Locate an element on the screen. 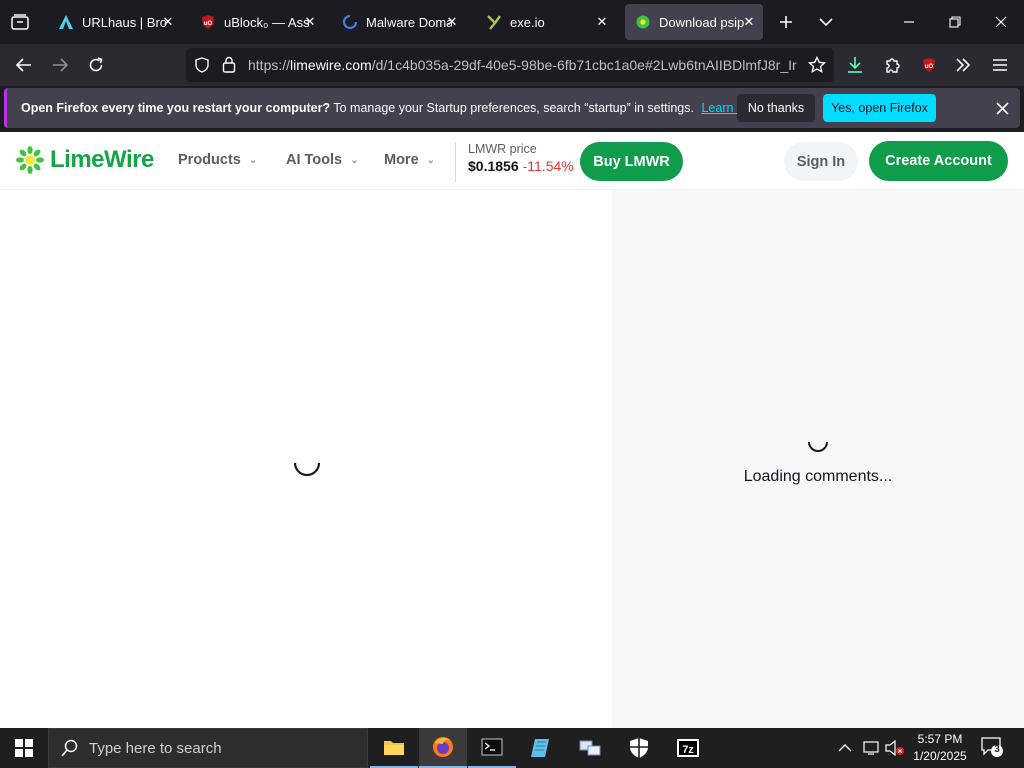  malware-domain-icon is located at coordinates (350, 22).